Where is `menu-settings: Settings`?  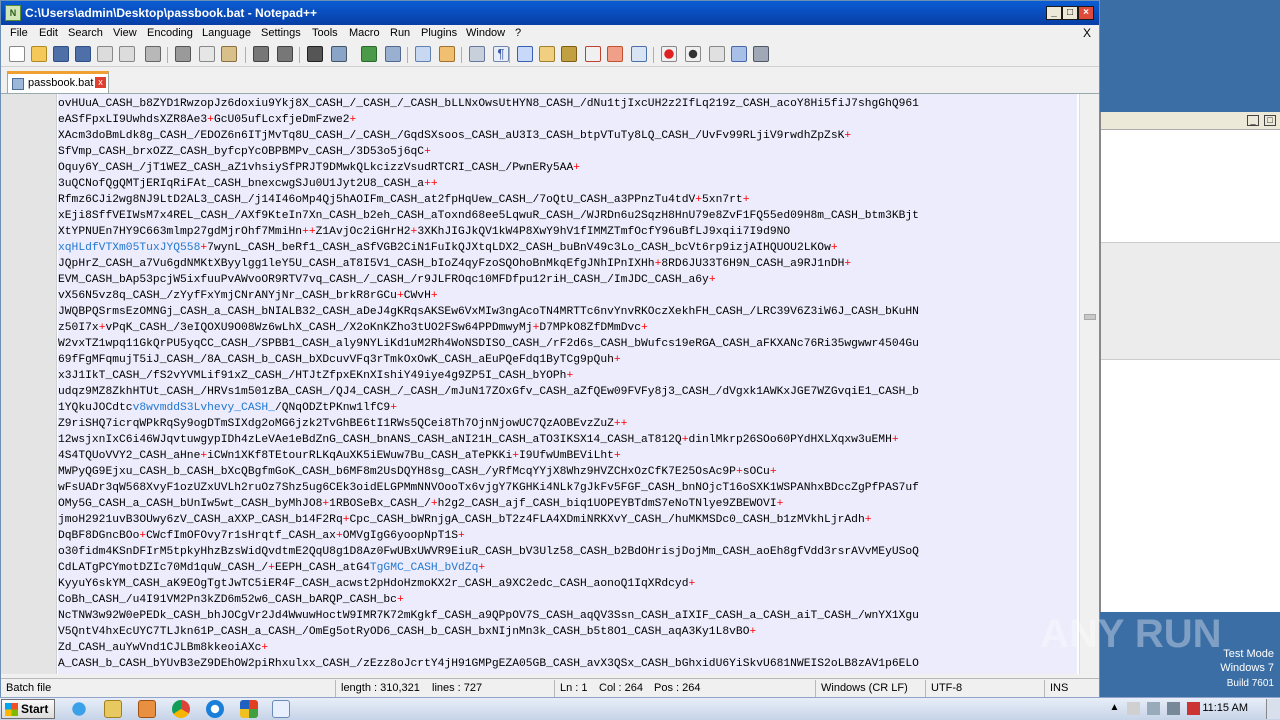
menu-settings: Settings is located at coordinates (281, 33).